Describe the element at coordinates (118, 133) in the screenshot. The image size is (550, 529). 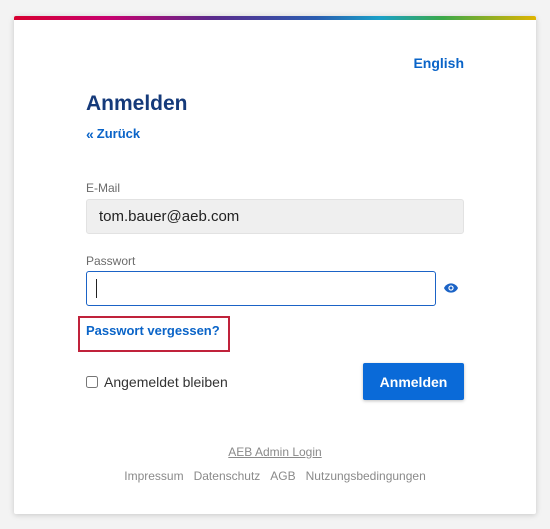
I see `back-link-label: Zurück` at that location.